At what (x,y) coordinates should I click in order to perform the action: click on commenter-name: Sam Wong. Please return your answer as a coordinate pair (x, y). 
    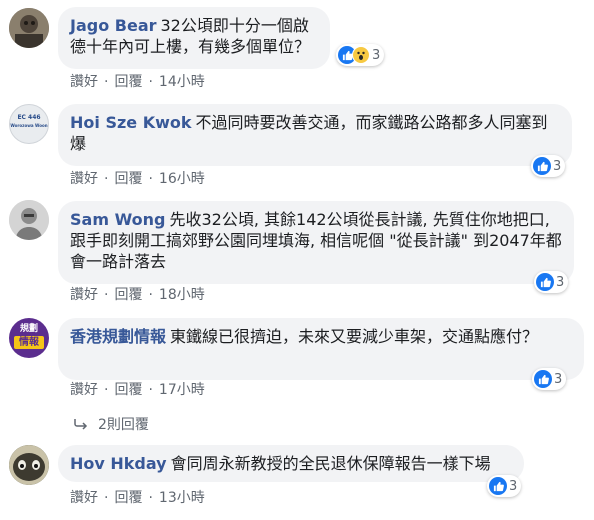
    Looking at the image, I should click on (117, 219).